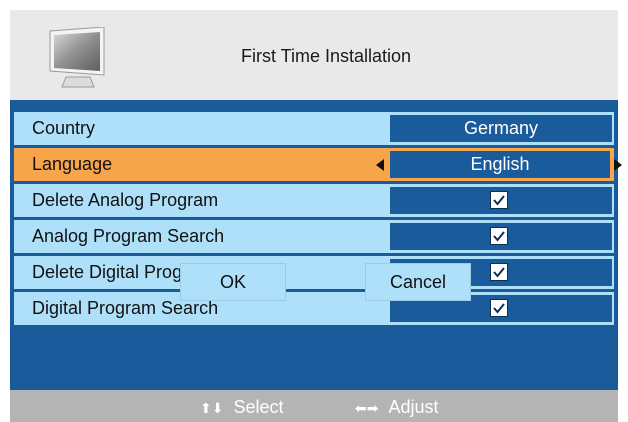 This screenshot has width=628, height=422. I want to click on select-hint: ⬆⬇ Select, so click(242, 407).